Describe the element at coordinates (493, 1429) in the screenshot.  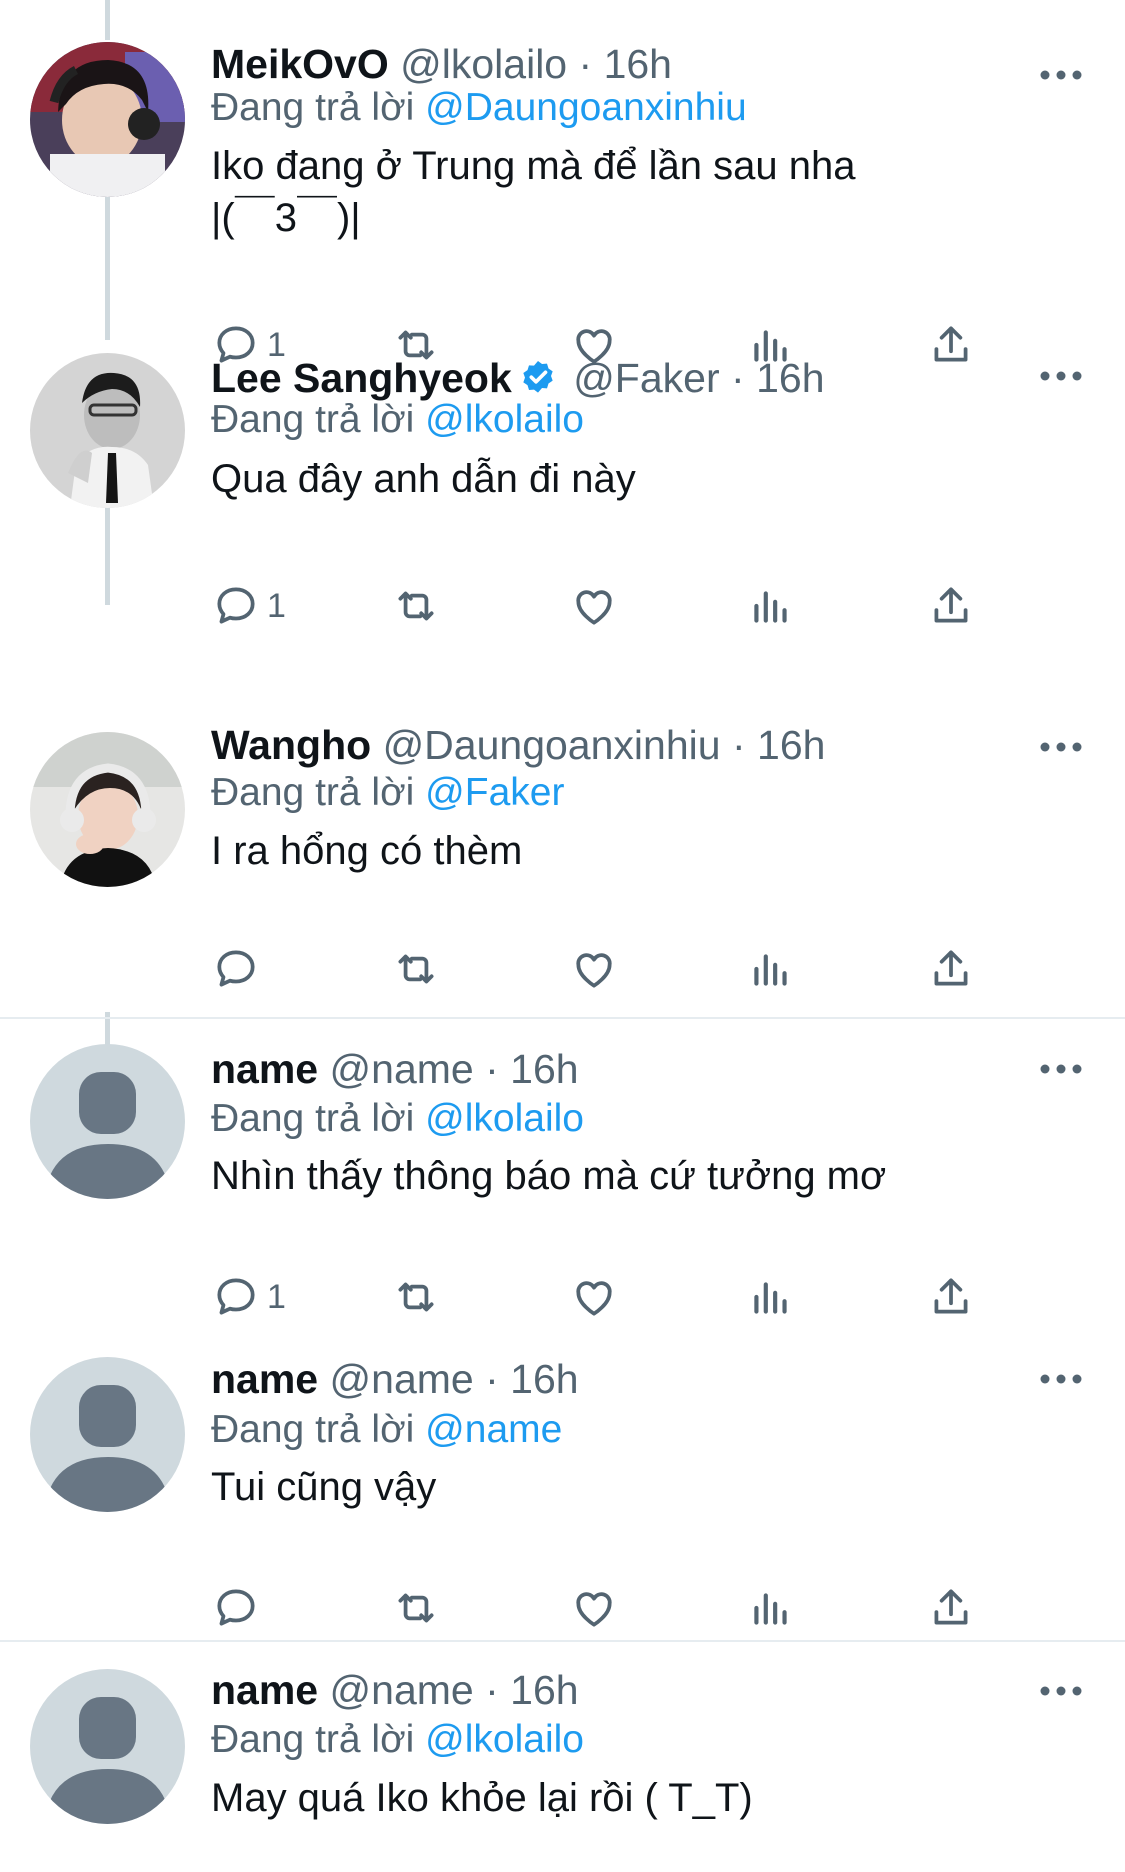
I see `mention-link: @name` at that location.